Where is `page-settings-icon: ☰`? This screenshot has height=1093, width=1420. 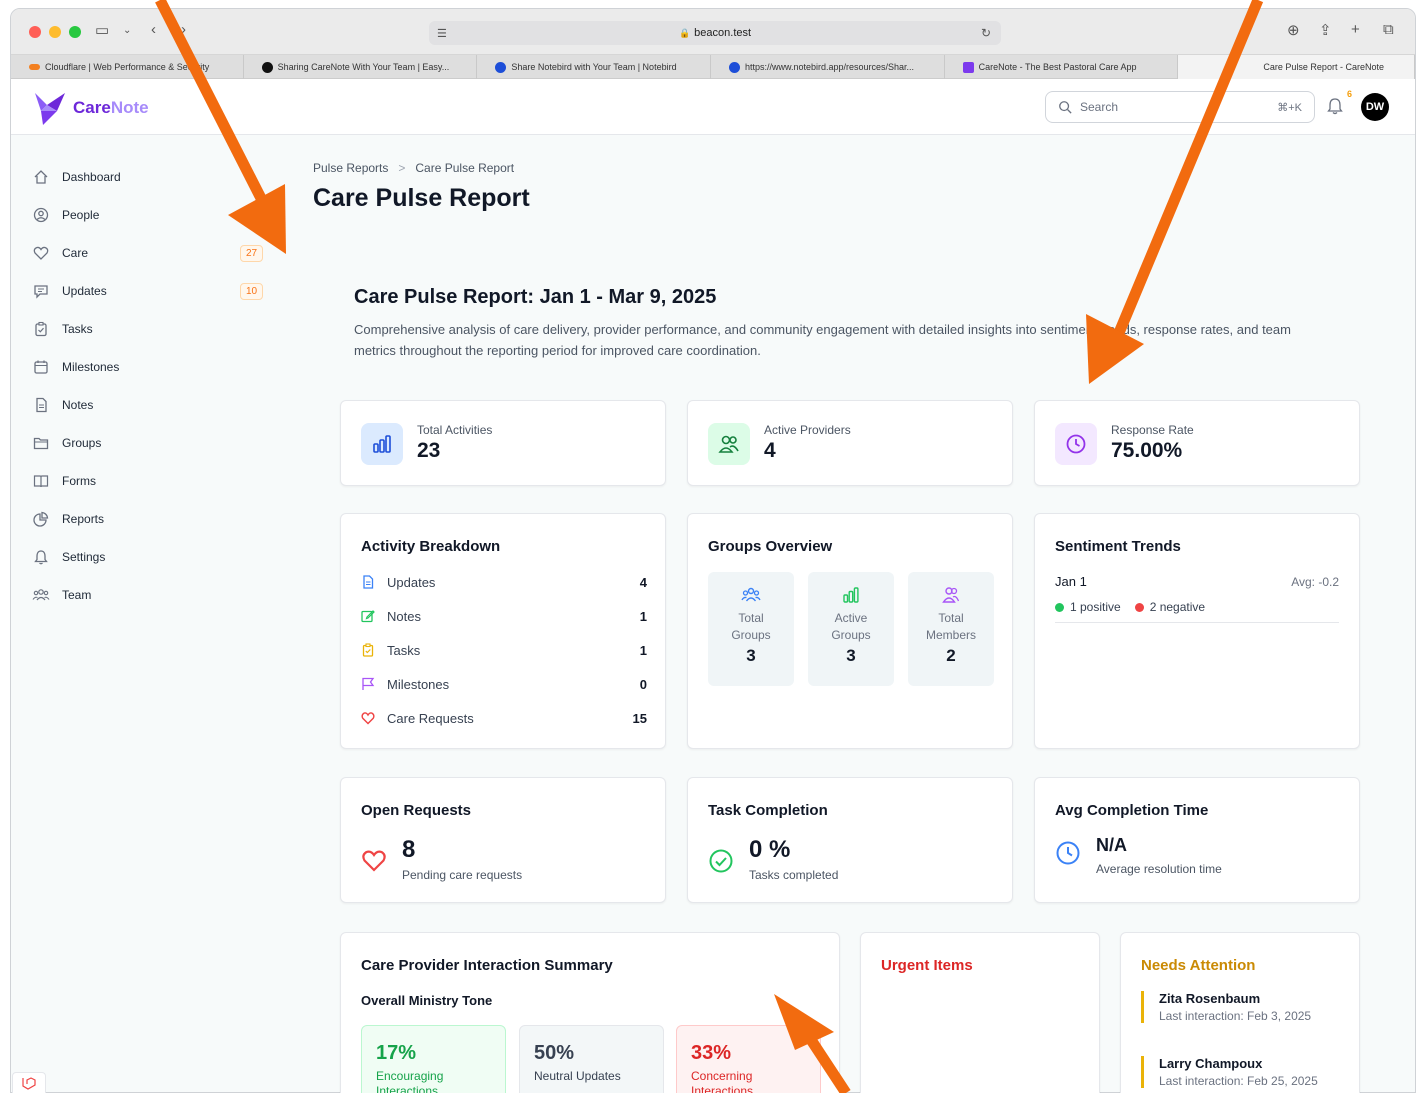
page-settings-icon: ☰ is located at coordinates (442, 33).